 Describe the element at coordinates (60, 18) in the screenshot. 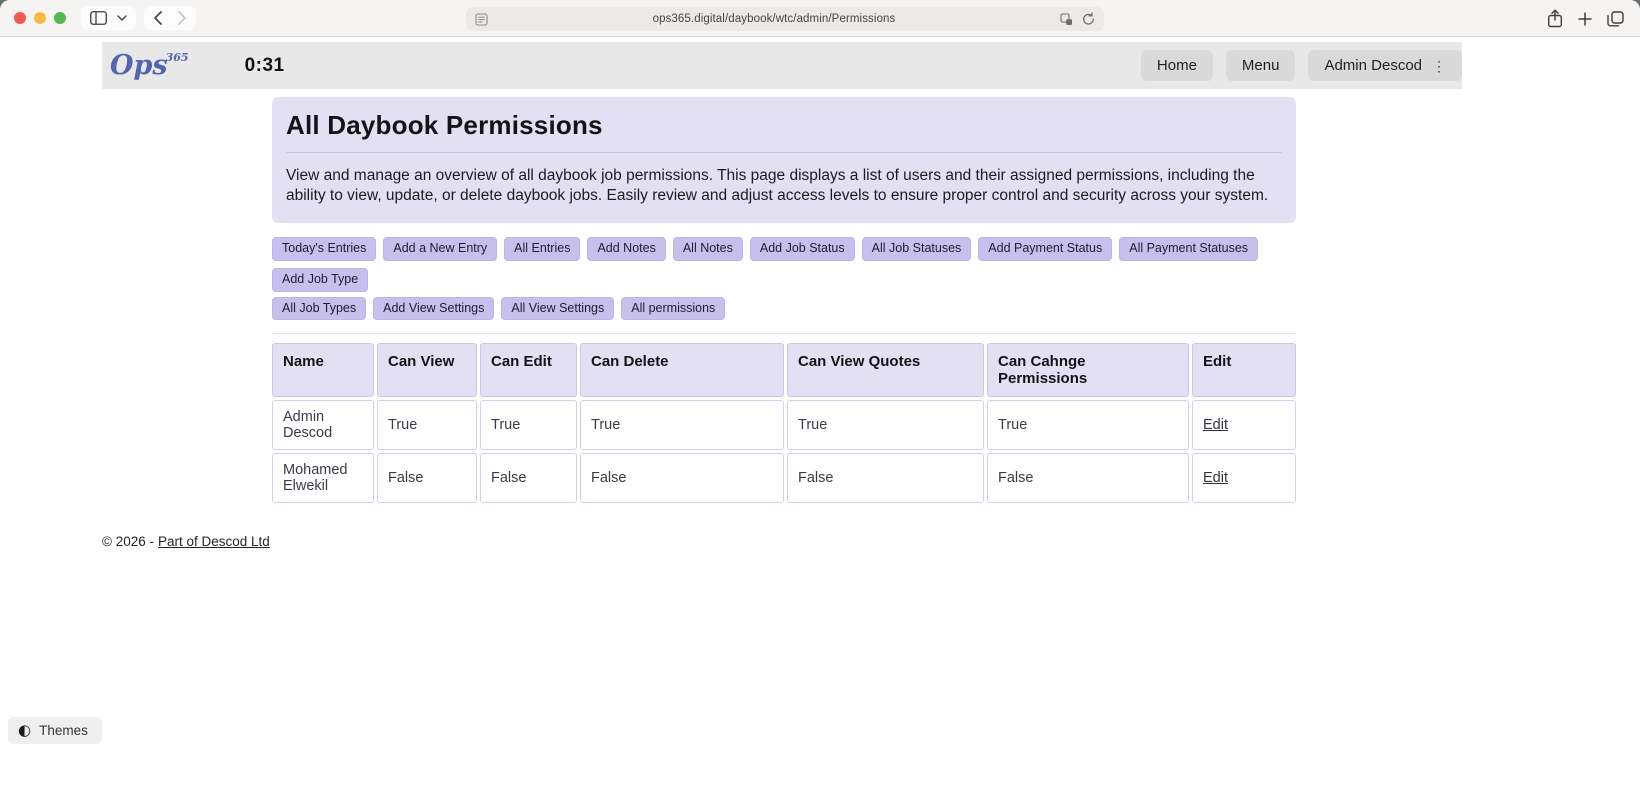

I see `window-zoom-button` at that location.